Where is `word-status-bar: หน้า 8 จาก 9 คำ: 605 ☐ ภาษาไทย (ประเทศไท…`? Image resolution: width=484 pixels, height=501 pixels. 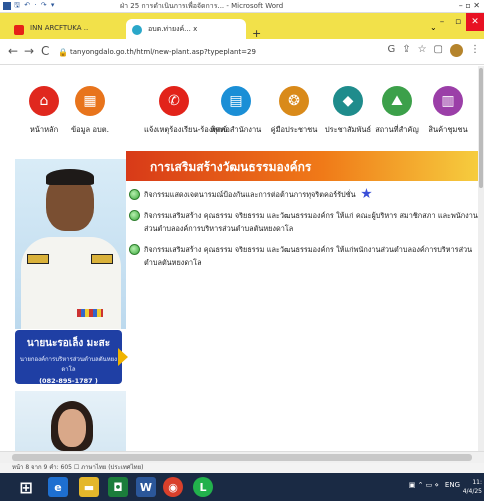 word-status-bar: หน้า 8 จาก 9 คำ: 605 ☐ ภาษาไทย (ประเทศไท… is located at coordinates (242, 468).